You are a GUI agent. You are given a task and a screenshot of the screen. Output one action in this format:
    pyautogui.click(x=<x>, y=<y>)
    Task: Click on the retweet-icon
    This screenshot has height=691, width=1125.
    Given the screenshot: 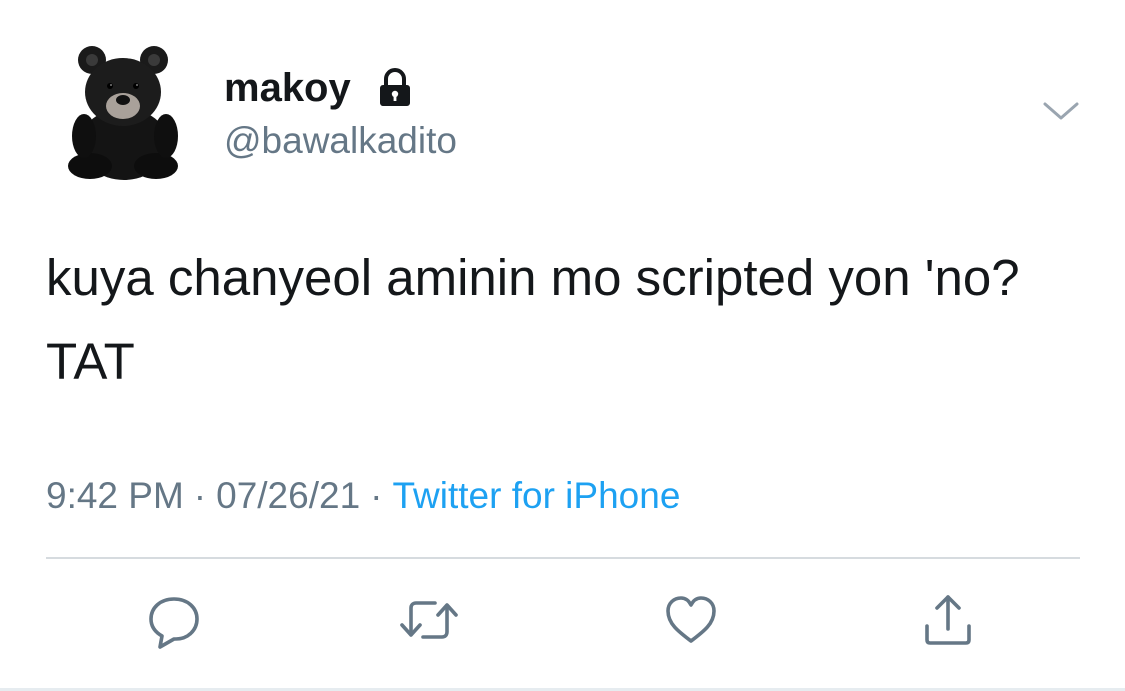 What is the action you would take?
    pyautogui.click(x=429, y=620)
    